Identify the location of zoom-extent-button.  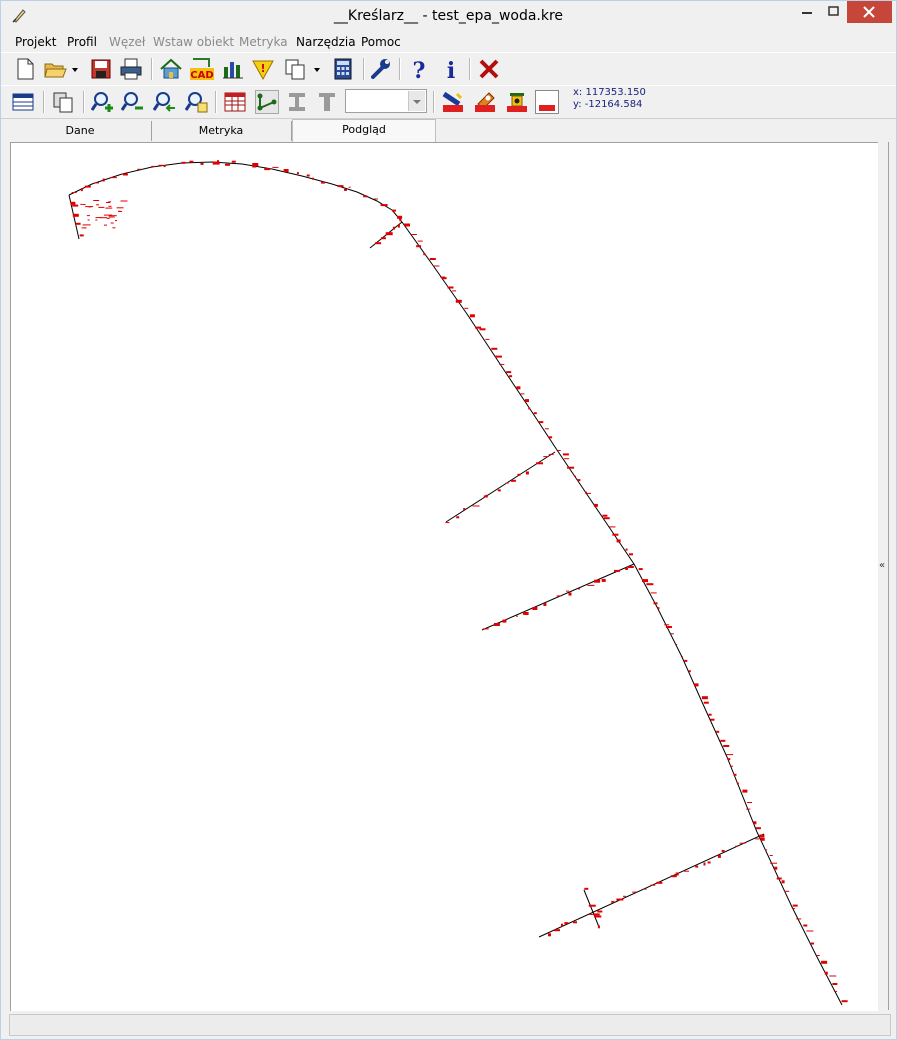
(197, 102).